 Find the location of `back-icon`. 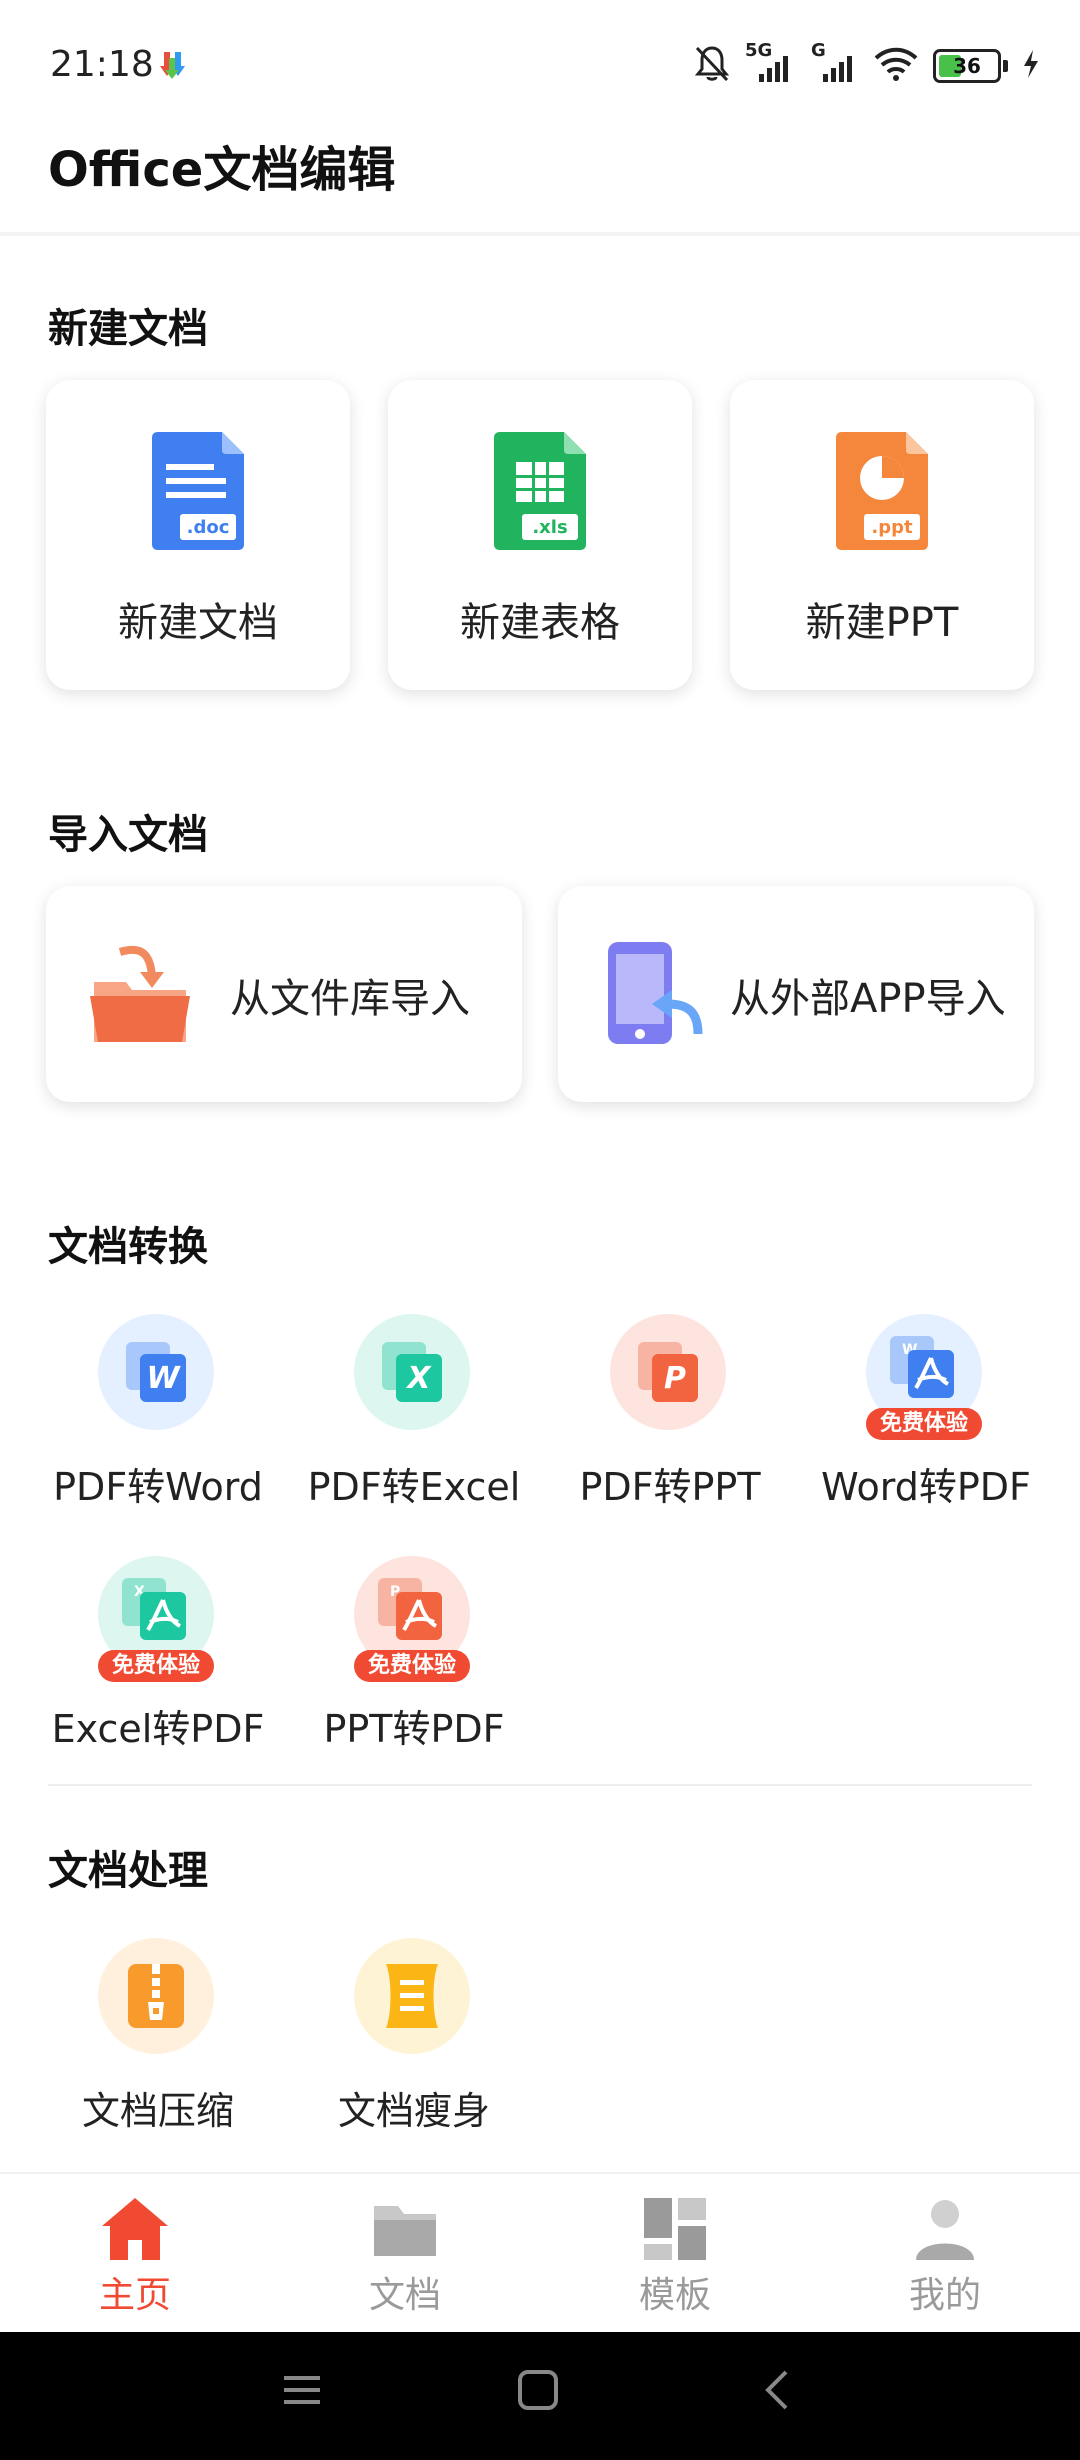

back-icon is located at coordinates (778, 2392).